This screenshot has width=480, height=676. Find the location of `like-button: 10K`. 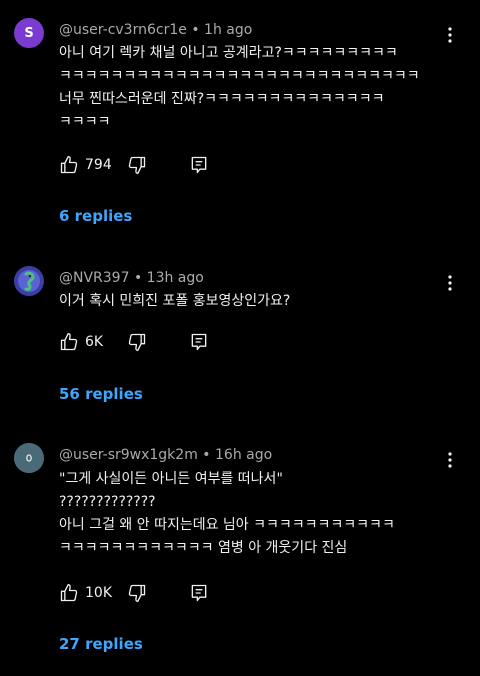

like-button: 10K is located at coordinates (93, 593).